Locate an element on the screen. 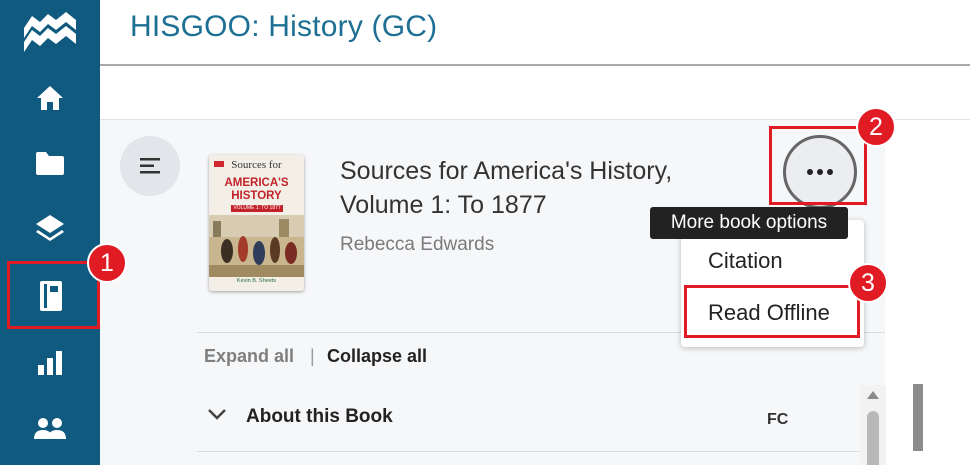 This screenshot has height=465, width=970. bar-chart-icon is located at coordinates (50, 363).